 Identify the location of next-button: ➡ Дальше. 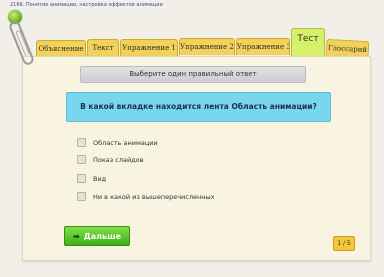
(97, 236).